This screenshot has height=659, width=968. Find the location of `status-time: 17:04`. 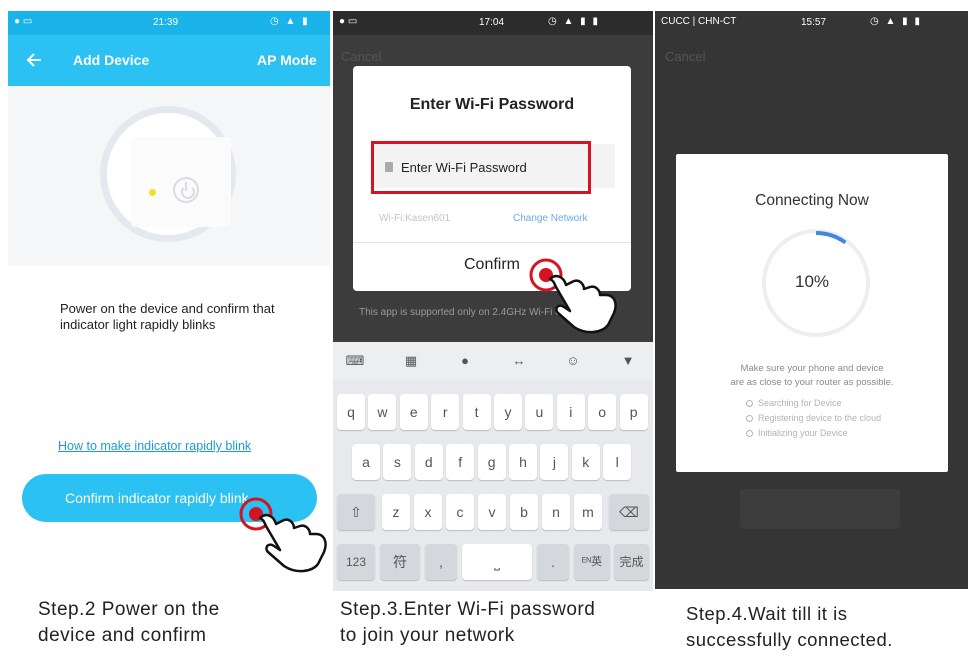

status-time: 17:04 is located at coordinates (492, 22).